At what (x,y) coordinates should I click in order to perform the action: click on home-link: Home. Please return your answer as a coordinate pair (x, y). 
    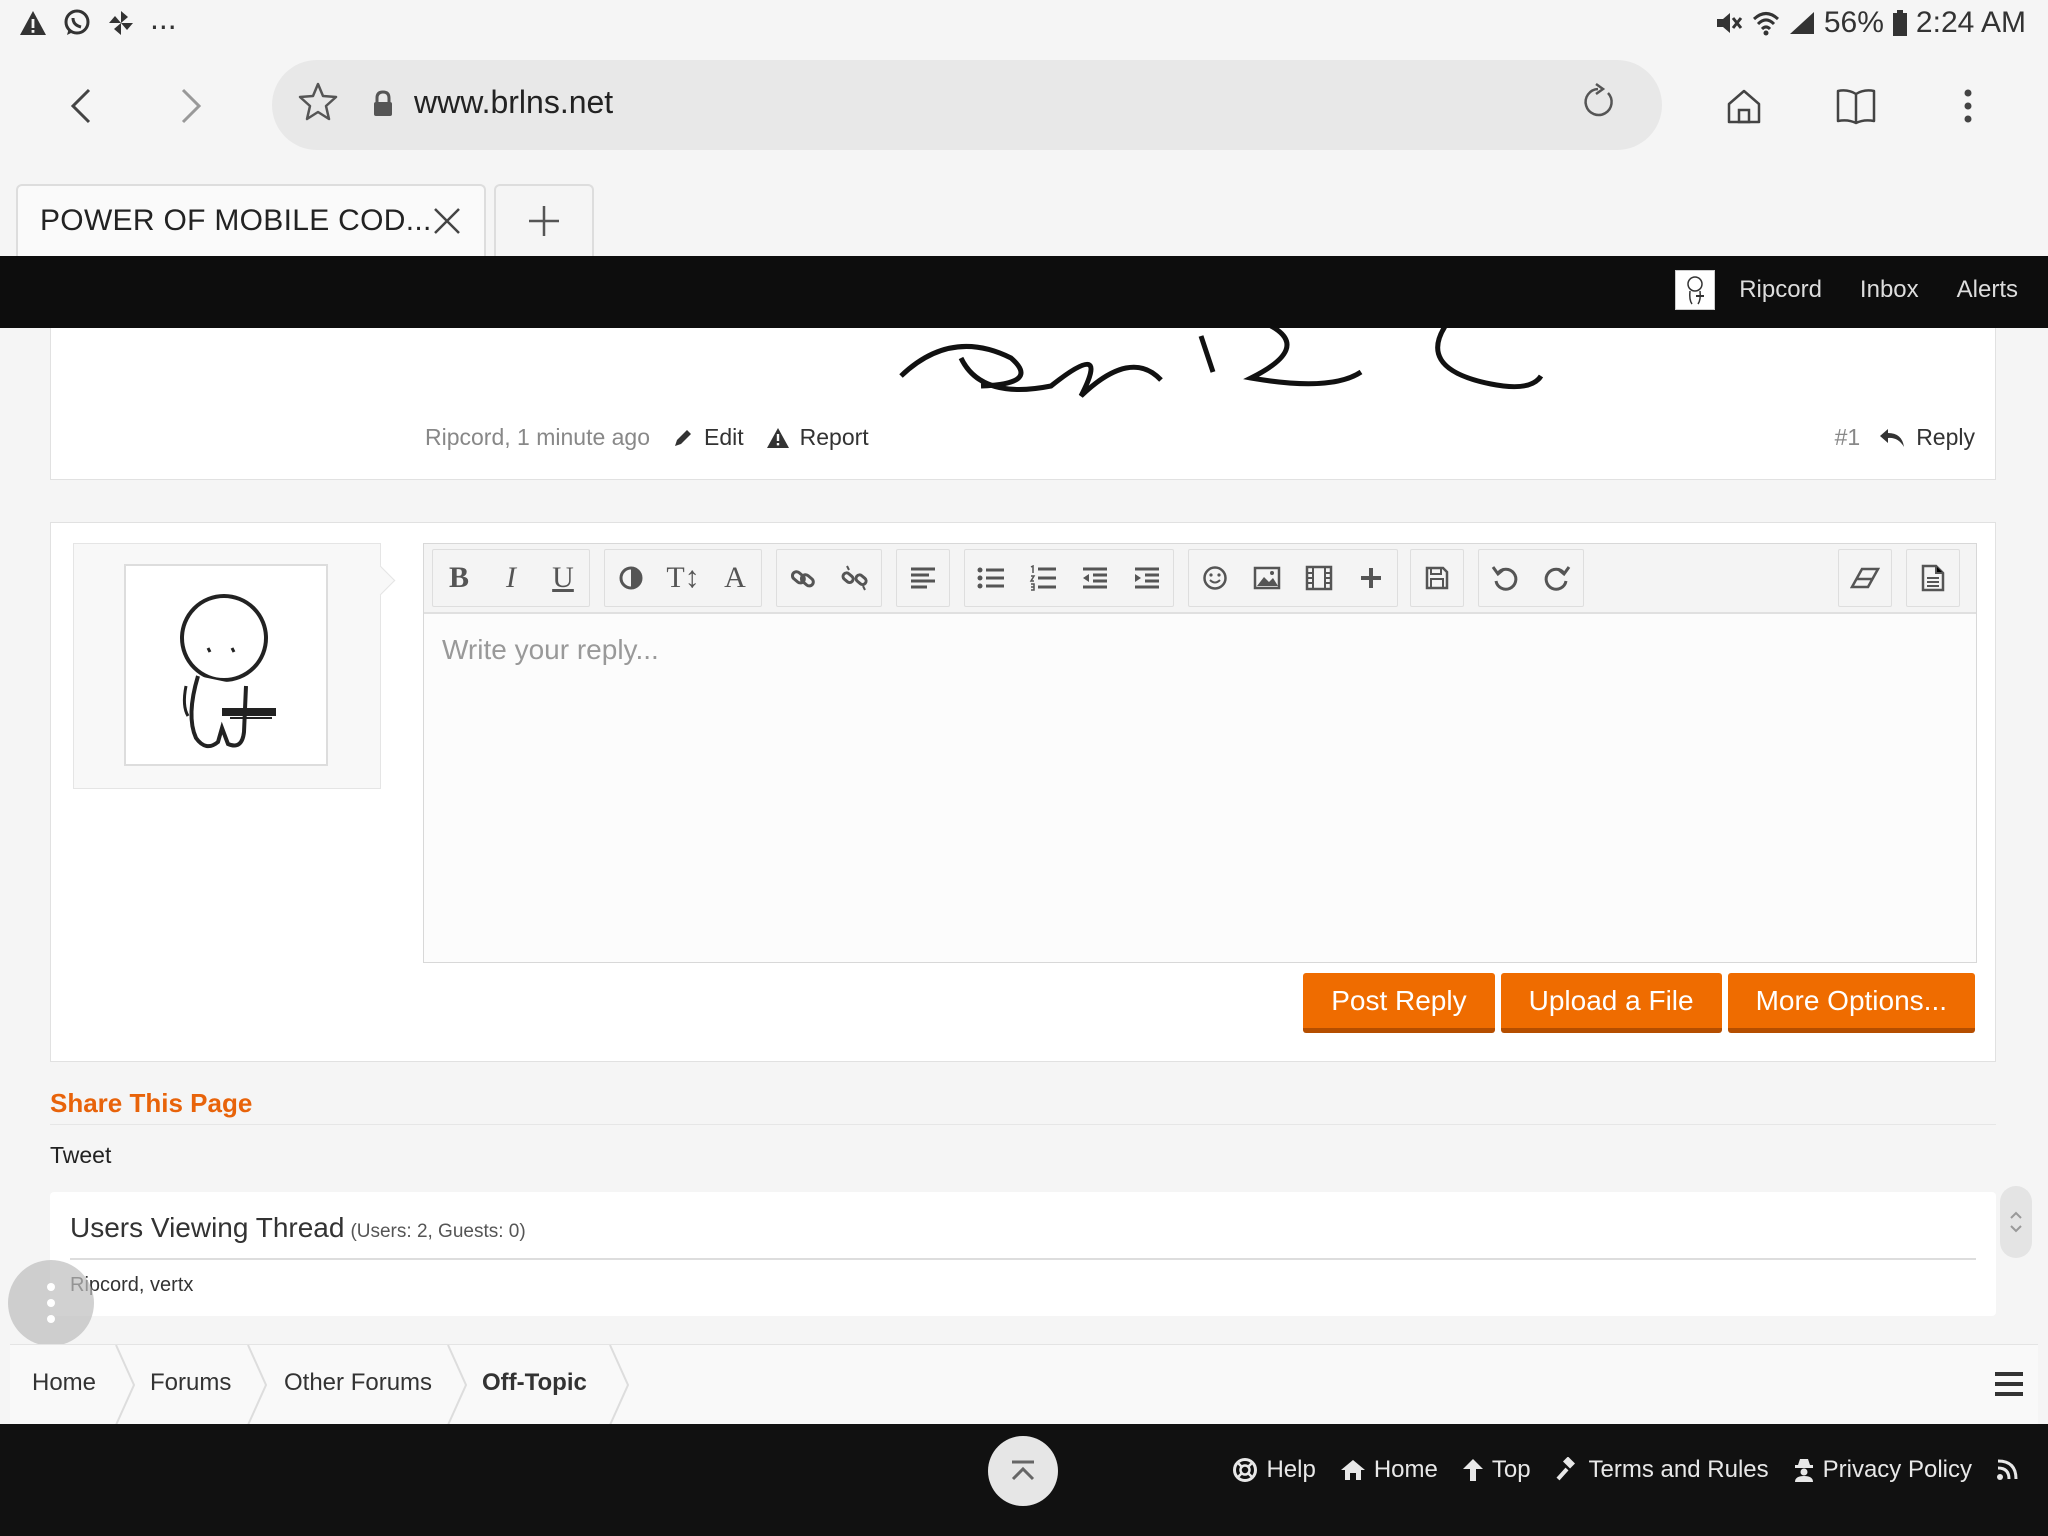
    Looking at the image, I should click on (1389, 1470).